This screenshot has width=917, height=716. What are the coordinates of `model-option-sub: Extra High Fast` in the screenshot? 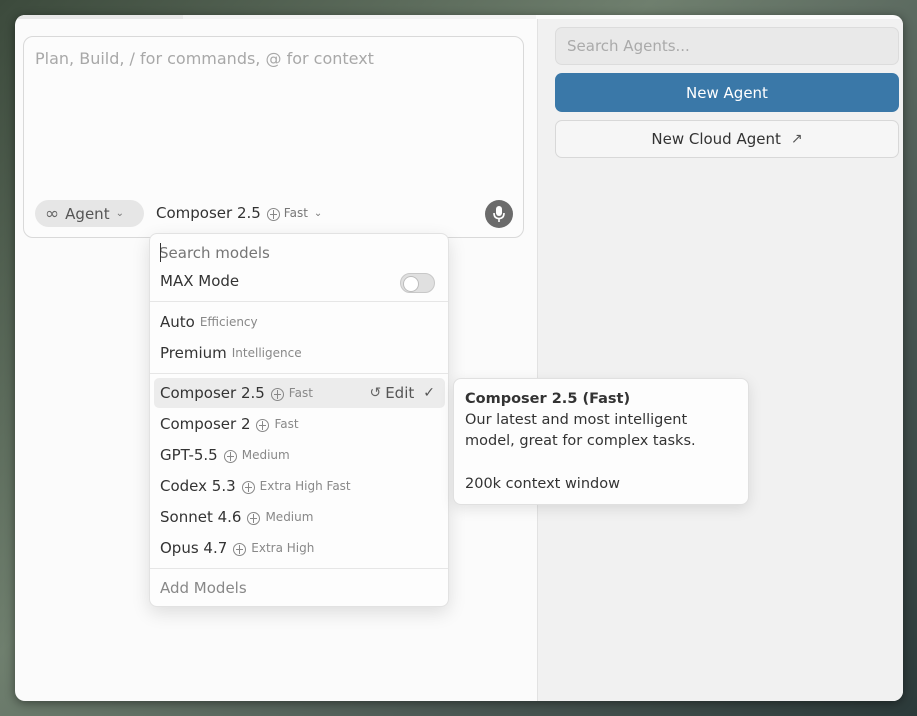 It's located at (305, 486).